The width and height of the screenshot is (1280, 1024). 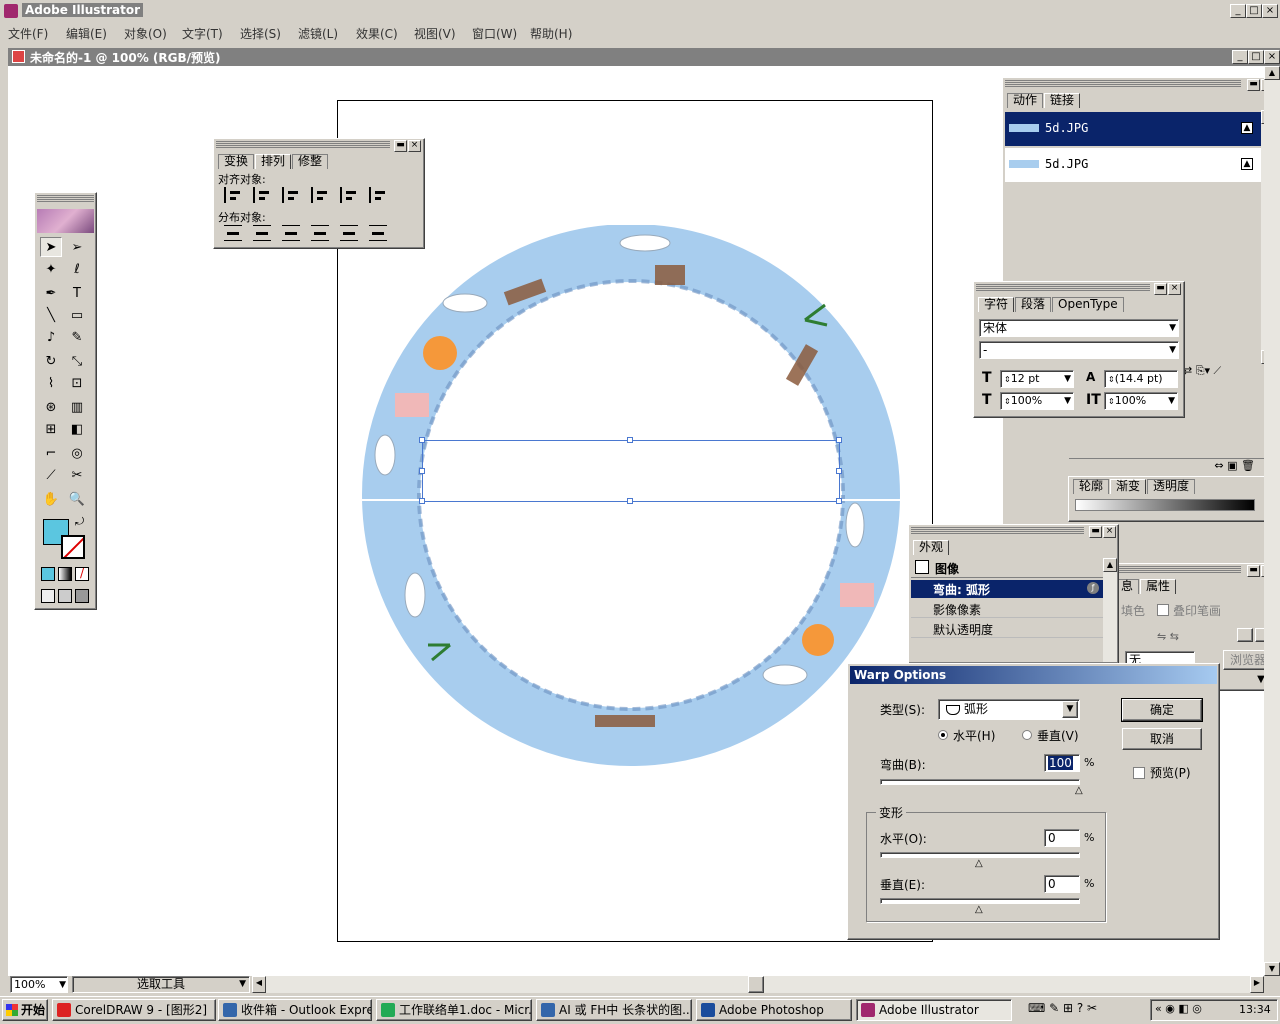 I want to click on horizontal-radio, so click(x=943, y=735).